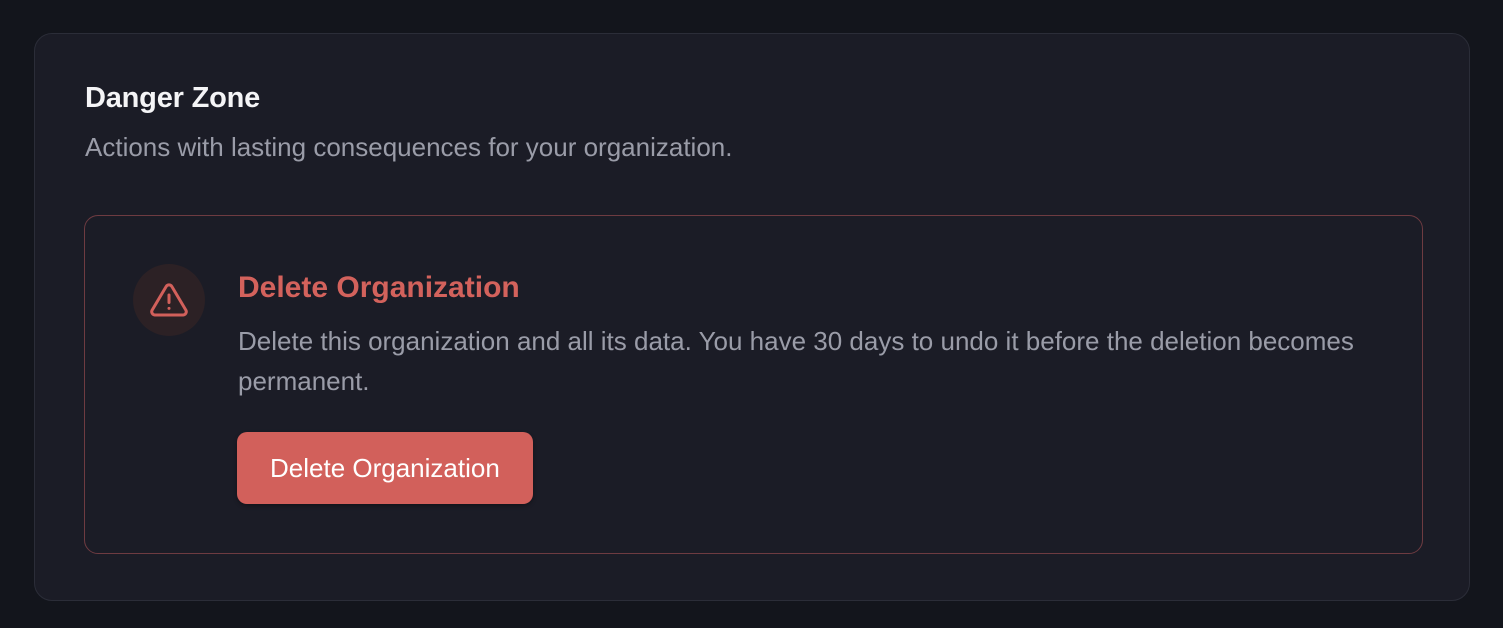 The width and height of the screenshot is (1503, 628). Describe the element at coordinates (379, 287) in the screenshot. I see `delete-organization-title: Delete Organization` at that location.